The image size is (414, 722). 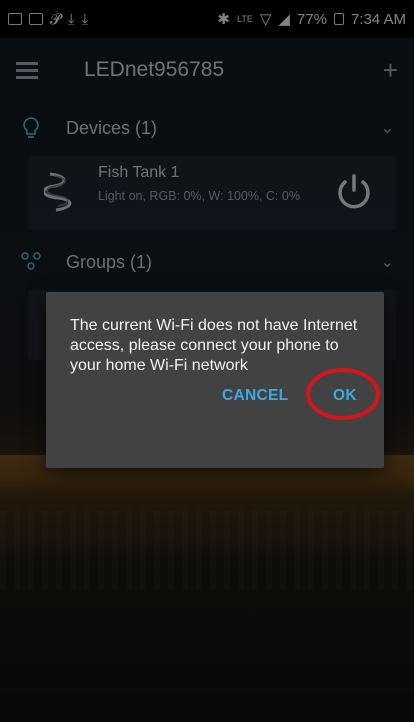 I want to click on cancel-button: CANCEL, so click(x=255, y=396).